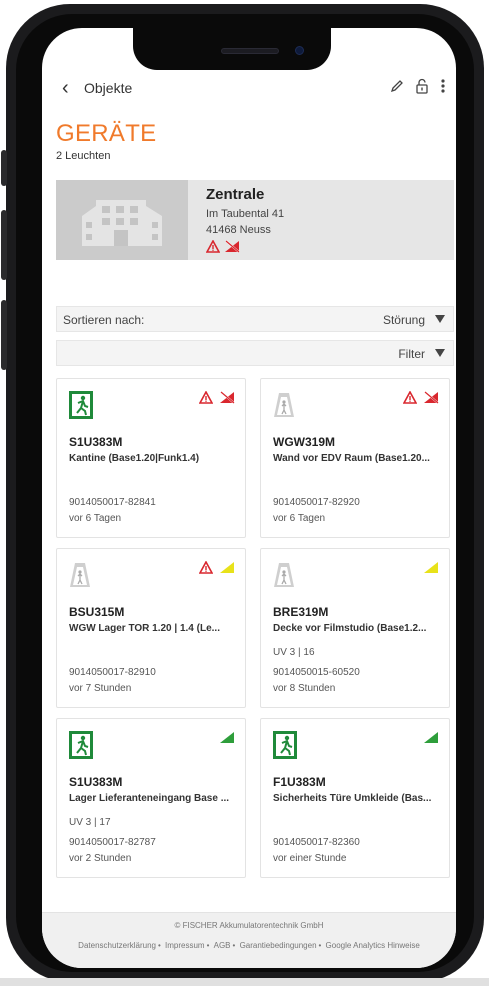 Image resolution: width=489 pixels, height=986 pixels. What do you see at coordinates (235, 194) in the screenshot?
I see `building-name: Zentrale` at bounding box center [235, 194].